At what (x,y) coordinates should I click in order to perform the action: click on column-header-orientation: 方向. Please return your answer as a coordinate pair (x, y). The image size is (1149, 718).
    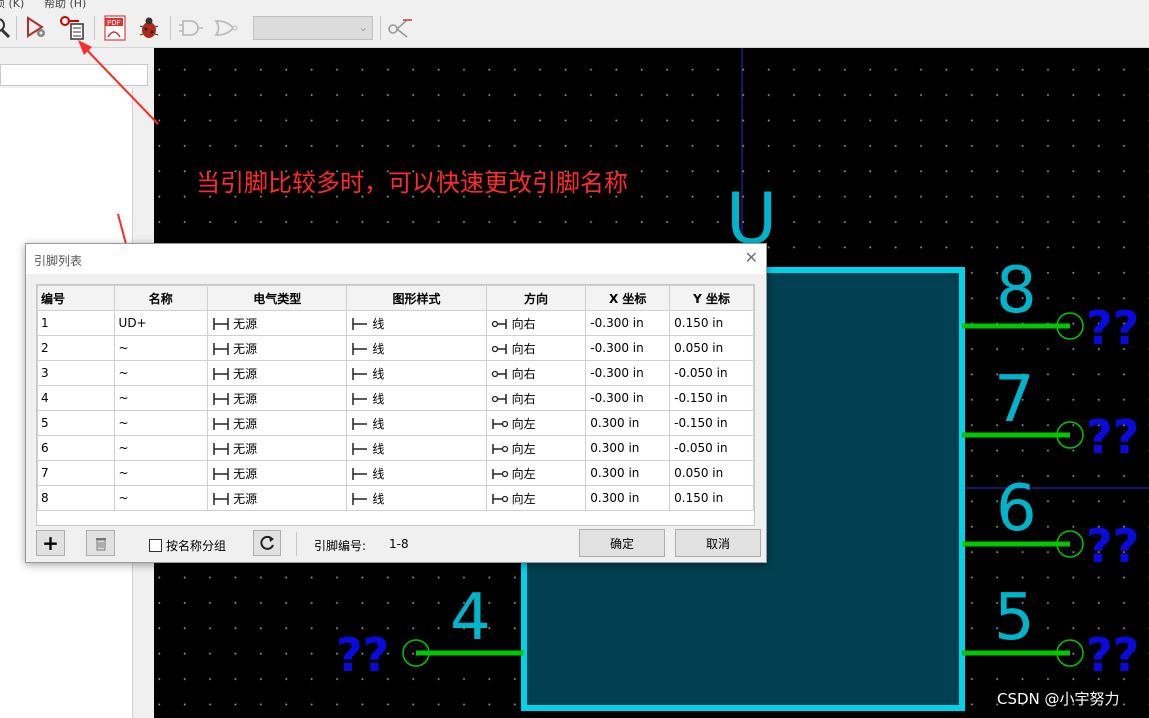
    Looking at the image, I should click on (536, 298).